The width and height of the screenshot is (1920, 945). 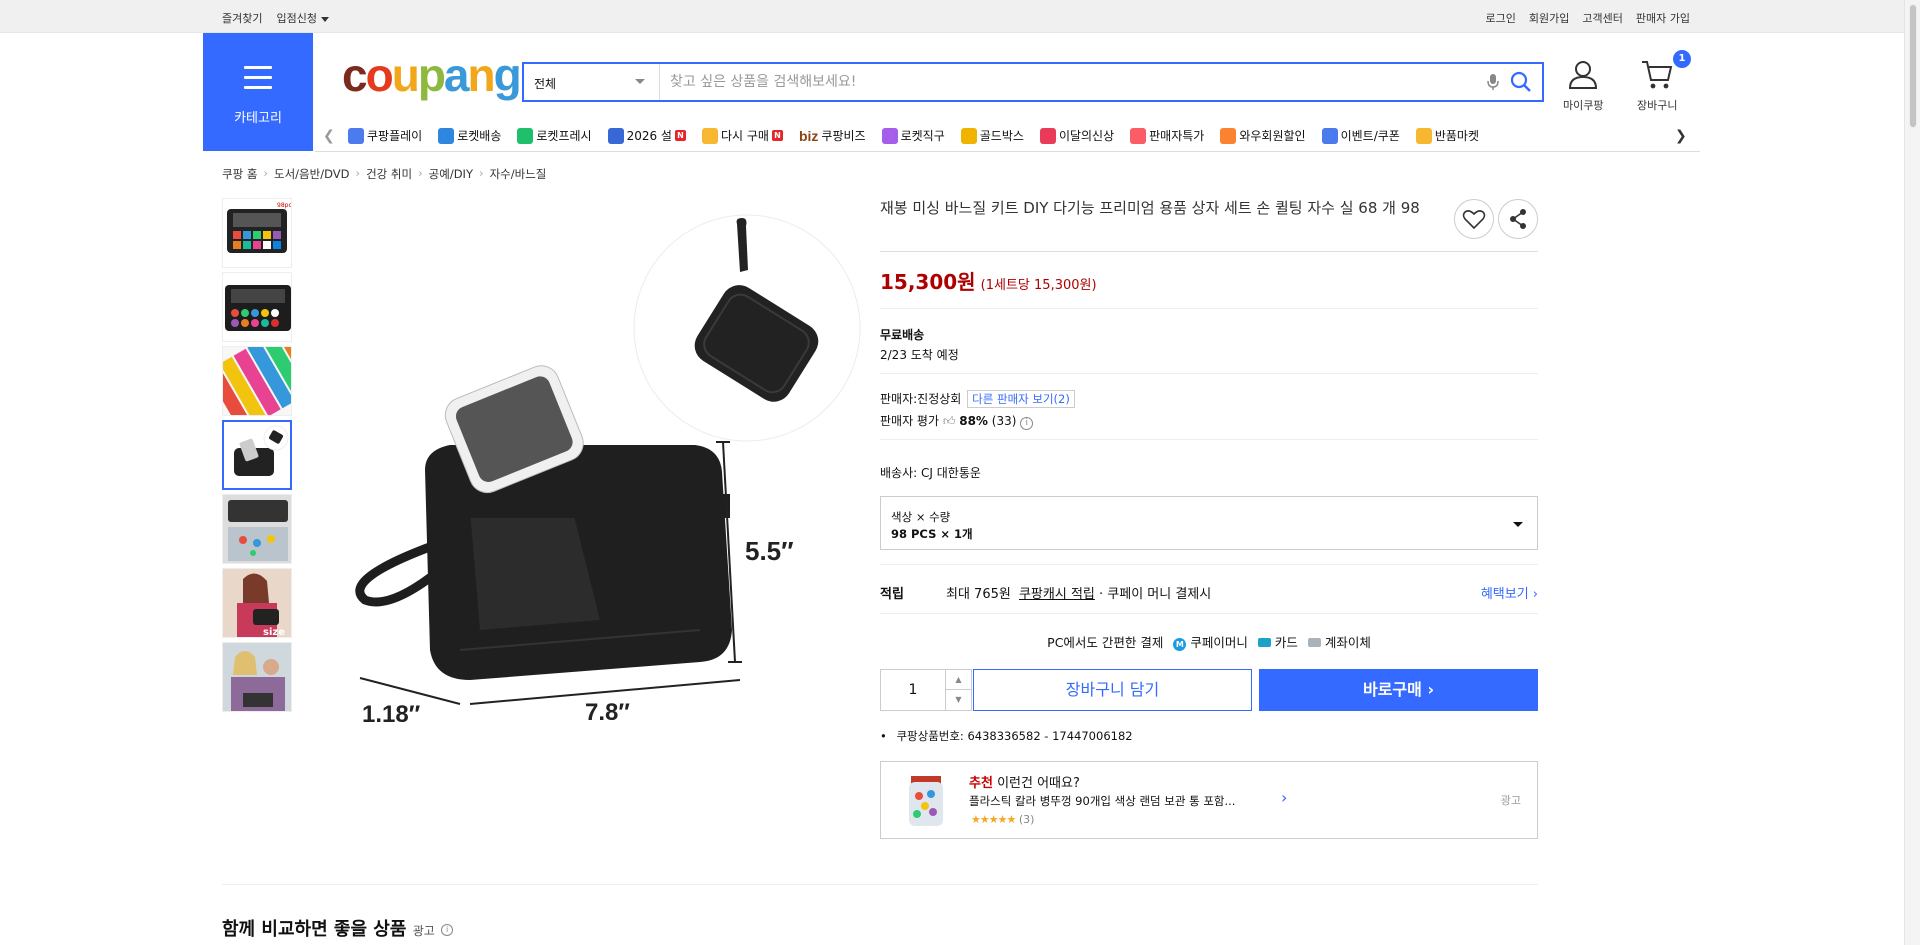 I want to click on share-button, so click(x=1518, y=219).